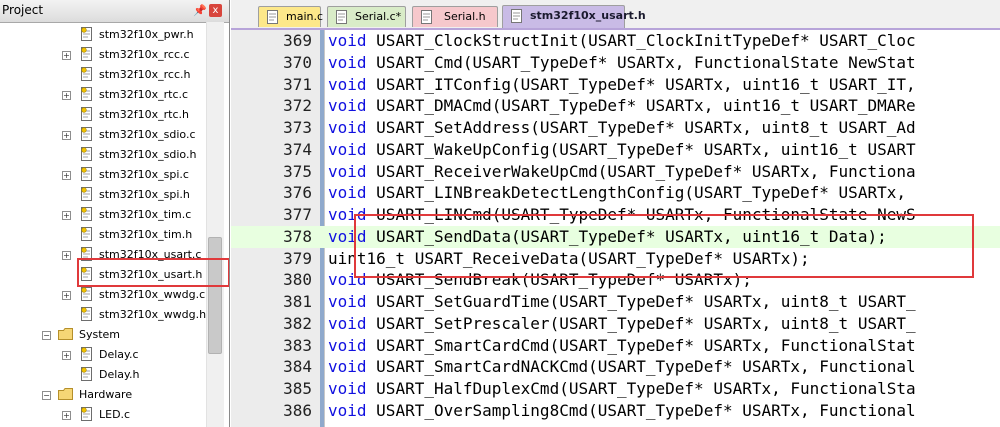 Image resolution: width=1000 pixels, height=427 pixels. Describe the element at coordinates (297, 258) in the screenshot. I see `line-number: 379` at that location.